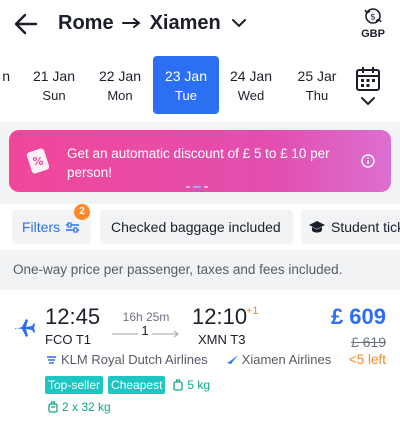  What do you see at coordinates (146, 317) in the screenshot?
I see `flight-duration: 16h 25m` at bounding box center [146, 317].